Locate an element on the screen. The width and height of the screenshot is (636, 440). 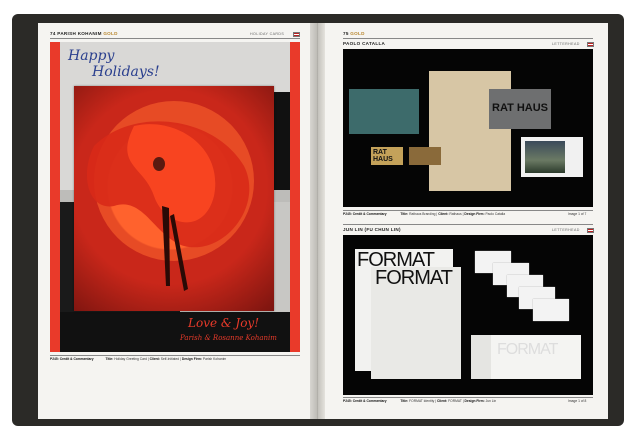
left-client-label: Client: is located at coordinates (154, 359).